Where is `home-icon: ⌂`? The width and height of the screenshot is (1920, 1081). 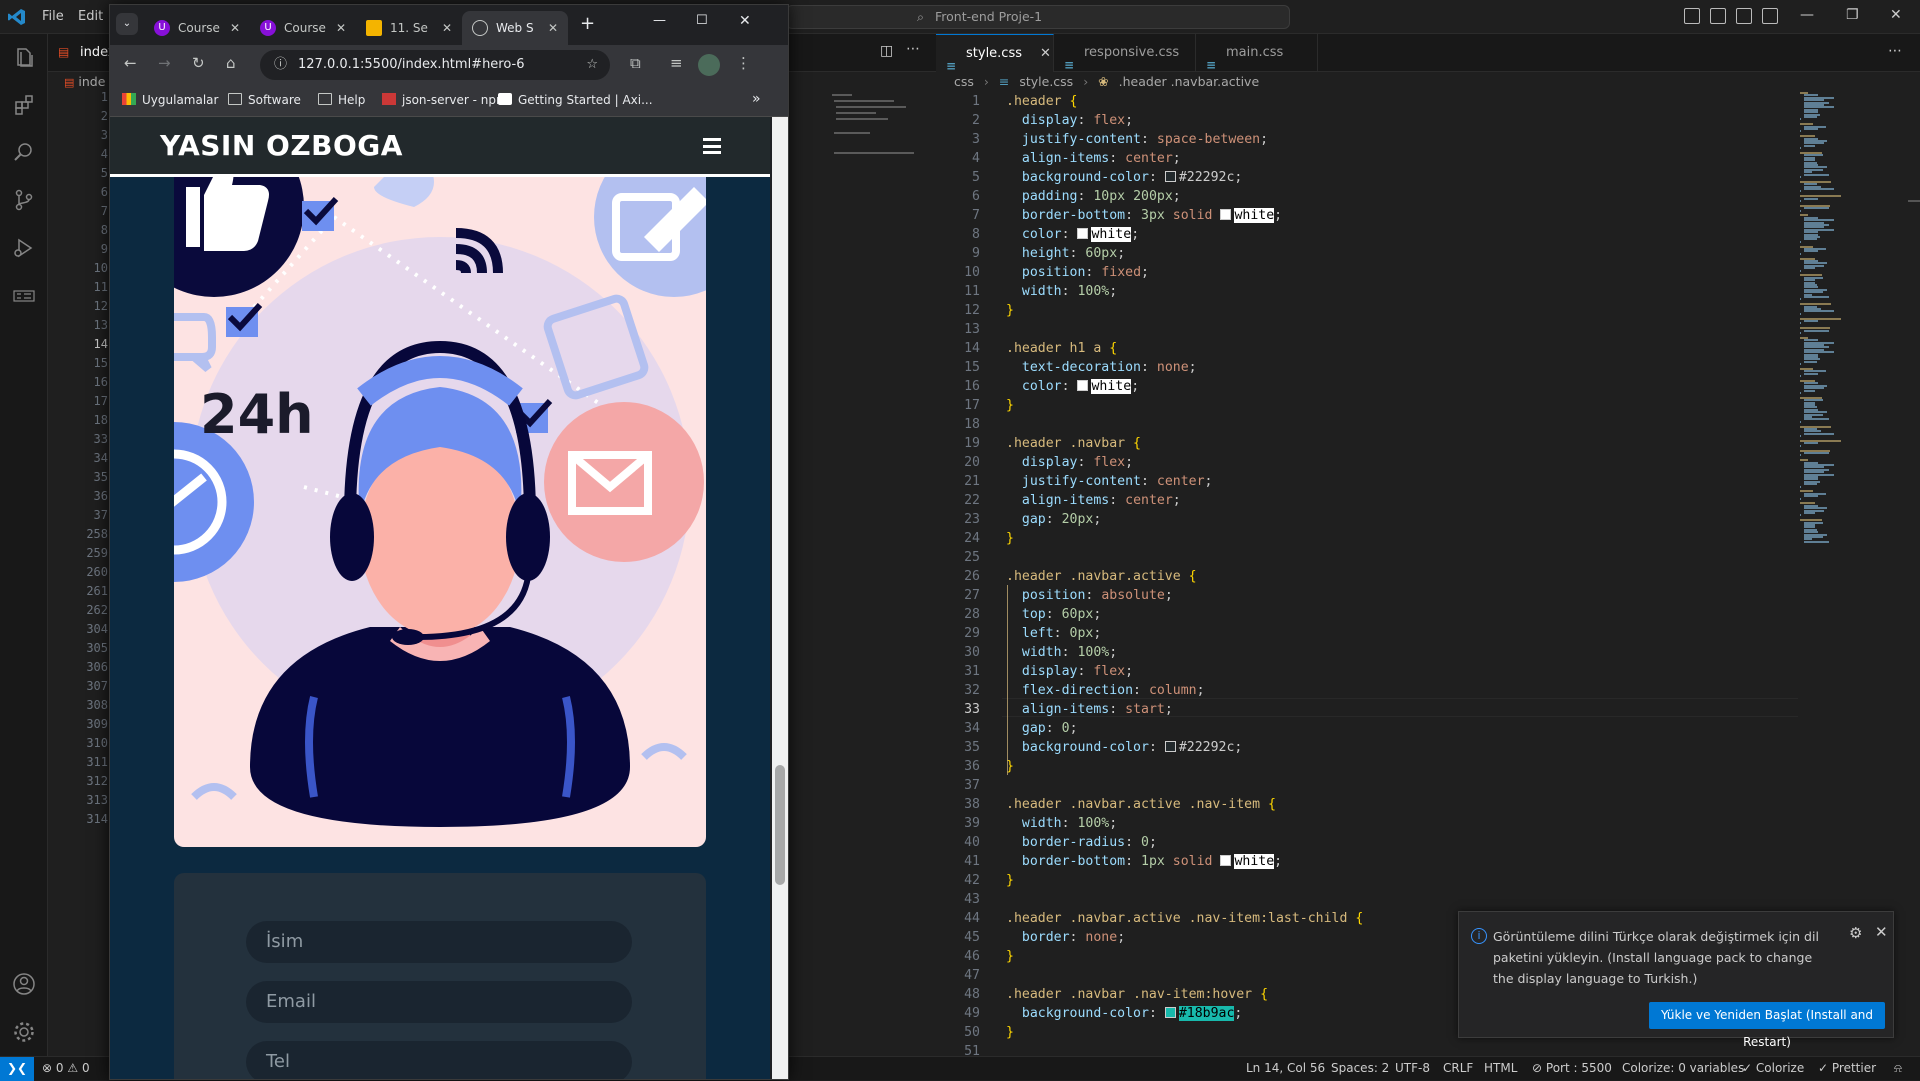 home-icon: ⌂ is located at coordinates (231, 63).